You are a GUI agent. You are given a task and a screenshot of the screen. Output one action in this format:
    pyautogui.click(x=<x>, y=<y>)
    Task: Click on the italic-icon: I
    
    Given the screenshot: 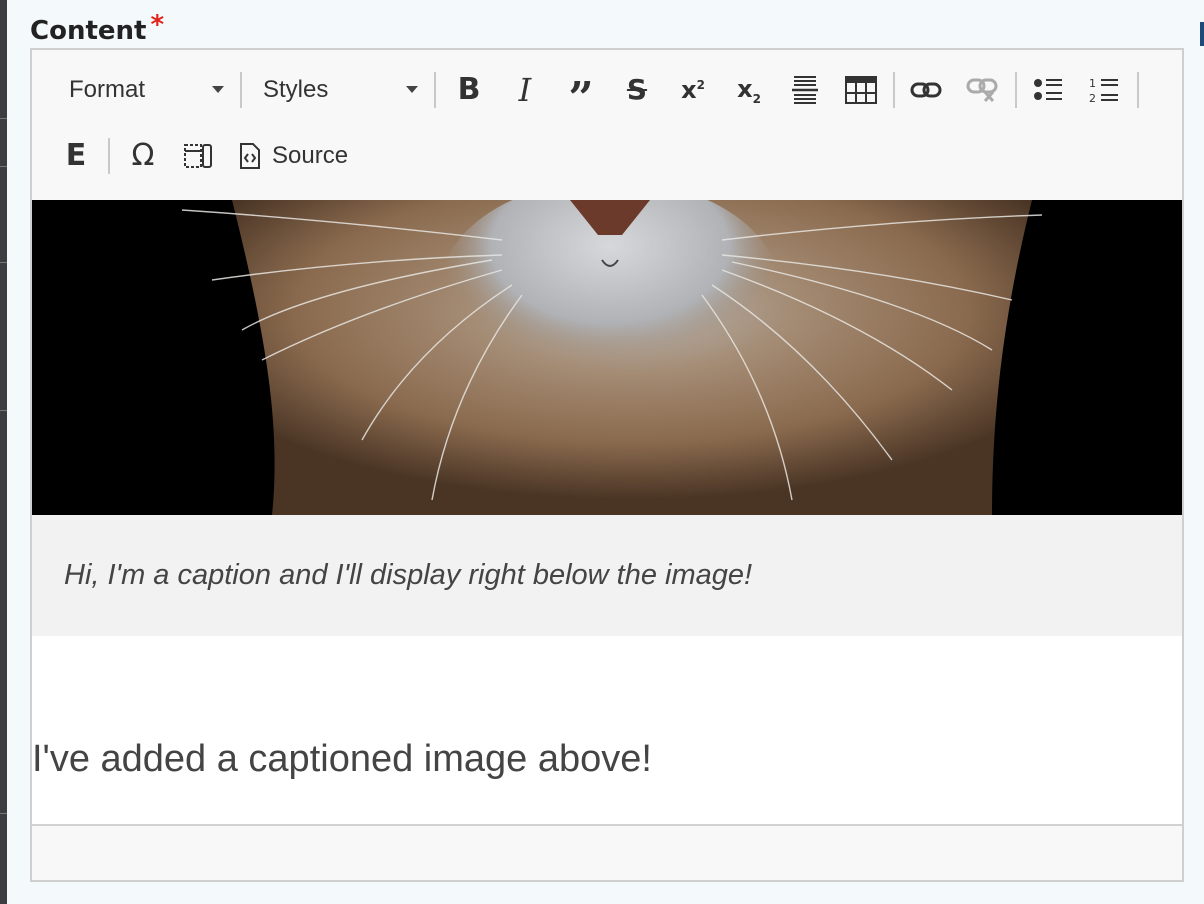 What is the action you would take?
    pyautogui.click(x=525, y=90)
    